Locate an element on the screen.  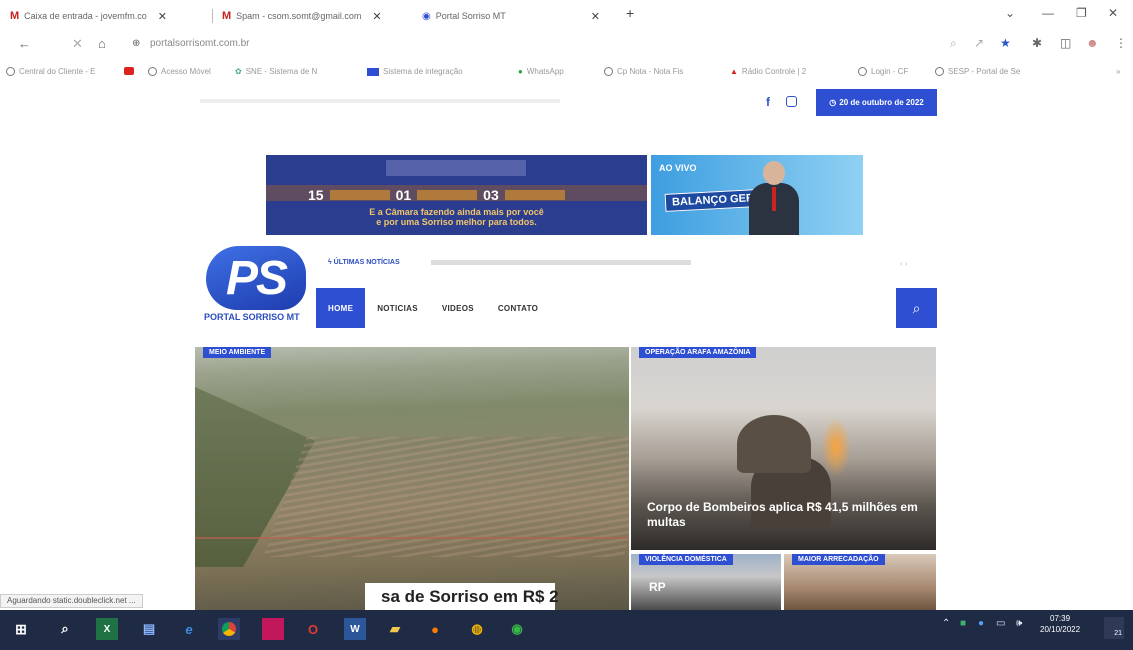
home-icon: ⌂ is located at coordinates (102, 43).